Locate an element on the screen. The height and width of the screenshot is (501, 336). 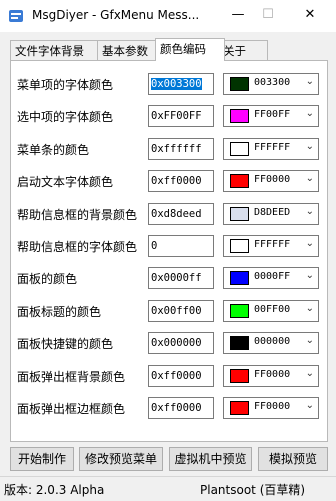
hex-value-text: 0x000000 is located at coordinates (176, 343).